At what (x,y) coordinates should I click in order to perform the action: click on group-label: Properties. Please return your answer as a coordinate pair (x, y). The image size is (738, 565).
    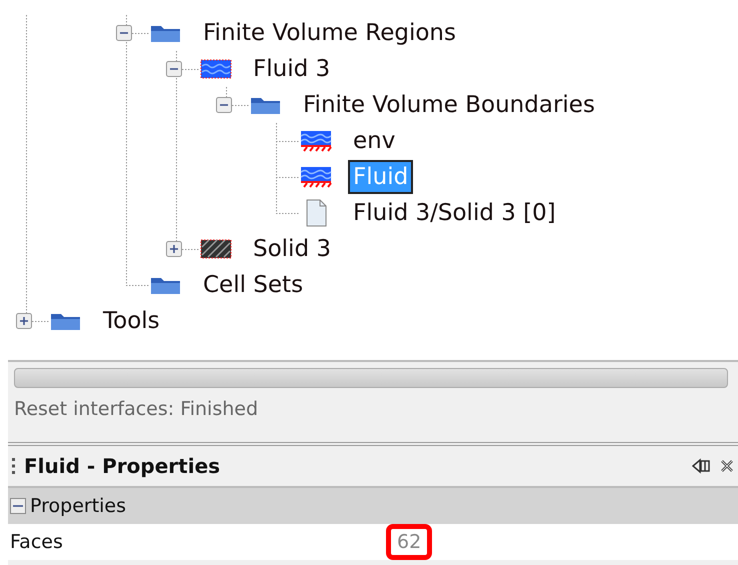
    Looking at the image, I should click on (78, 506).